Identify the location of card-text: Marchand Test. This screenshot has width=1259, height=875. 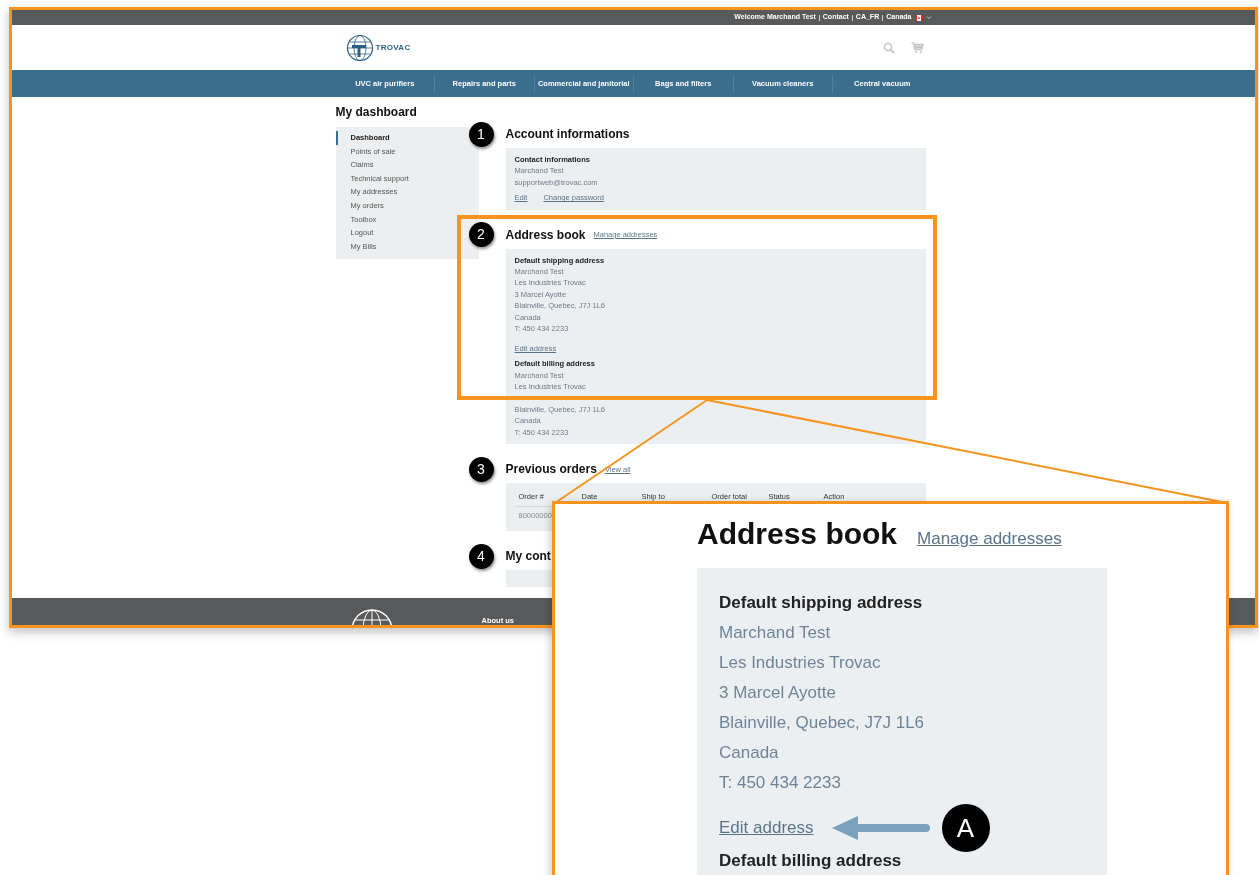
(775, 633).